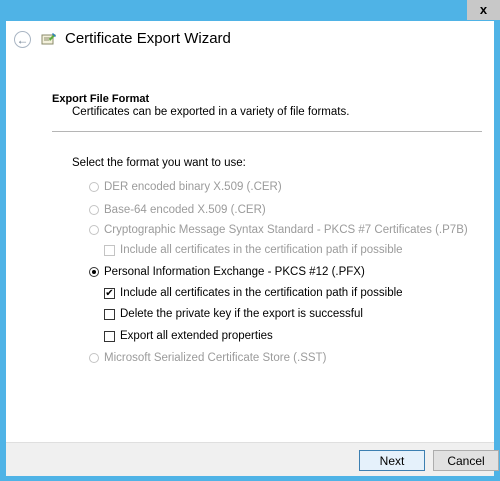 This screenshot has height=481, width=500. What do you see at coordinates (466, 460) in the screenshot?
I see `cancel-button: Cancel` at bounding box center [466, 460].